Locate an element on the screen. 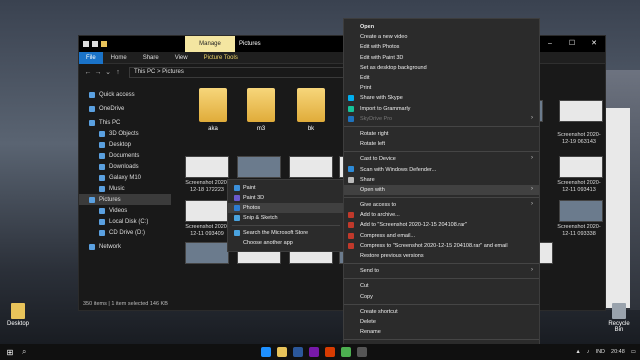 Image resolution: width=640 pixels, height=360 pixels. sidebar-item: OneDrive is located at coordinates (130, 108).